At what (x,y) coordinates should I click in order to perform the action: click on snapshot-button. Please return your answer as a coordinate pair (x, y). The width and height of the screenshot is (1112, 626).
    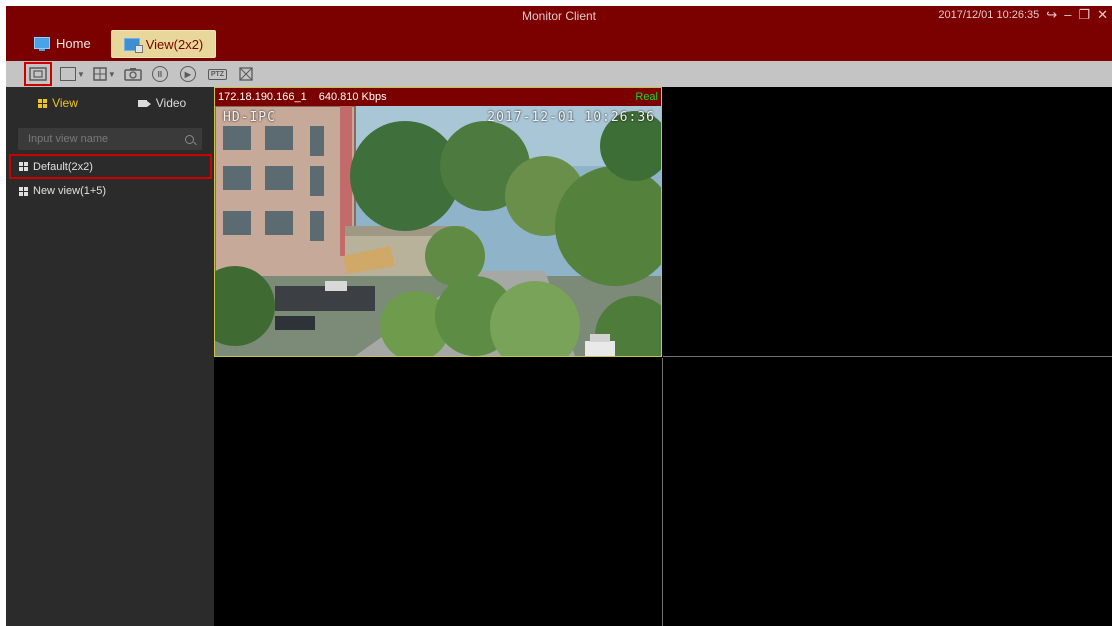
    Looking at the image, I should click on (133, 74).